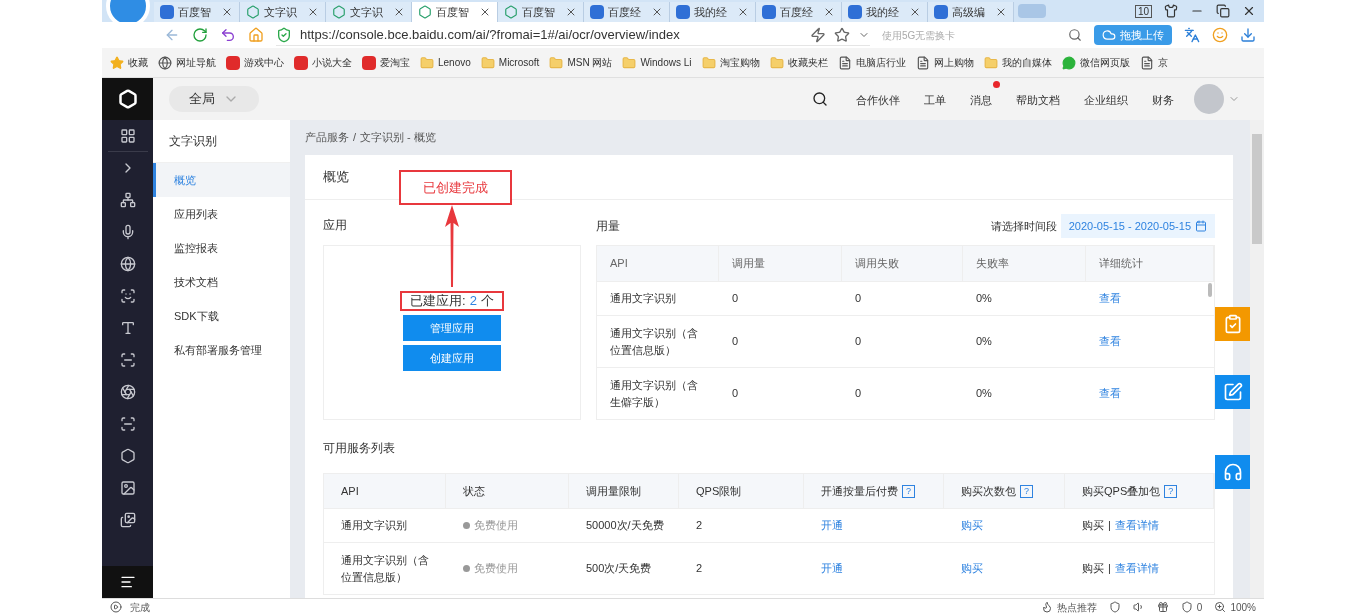 The image size is (1366, 615). Describe the element at coordinates (1143, 11) in the screenshot. I see `tab-count: 10` at that location.